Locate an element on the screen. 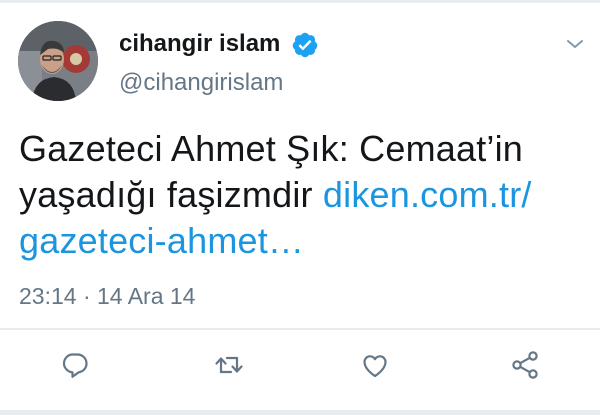  share-icon is located at coordinates (525, 365).